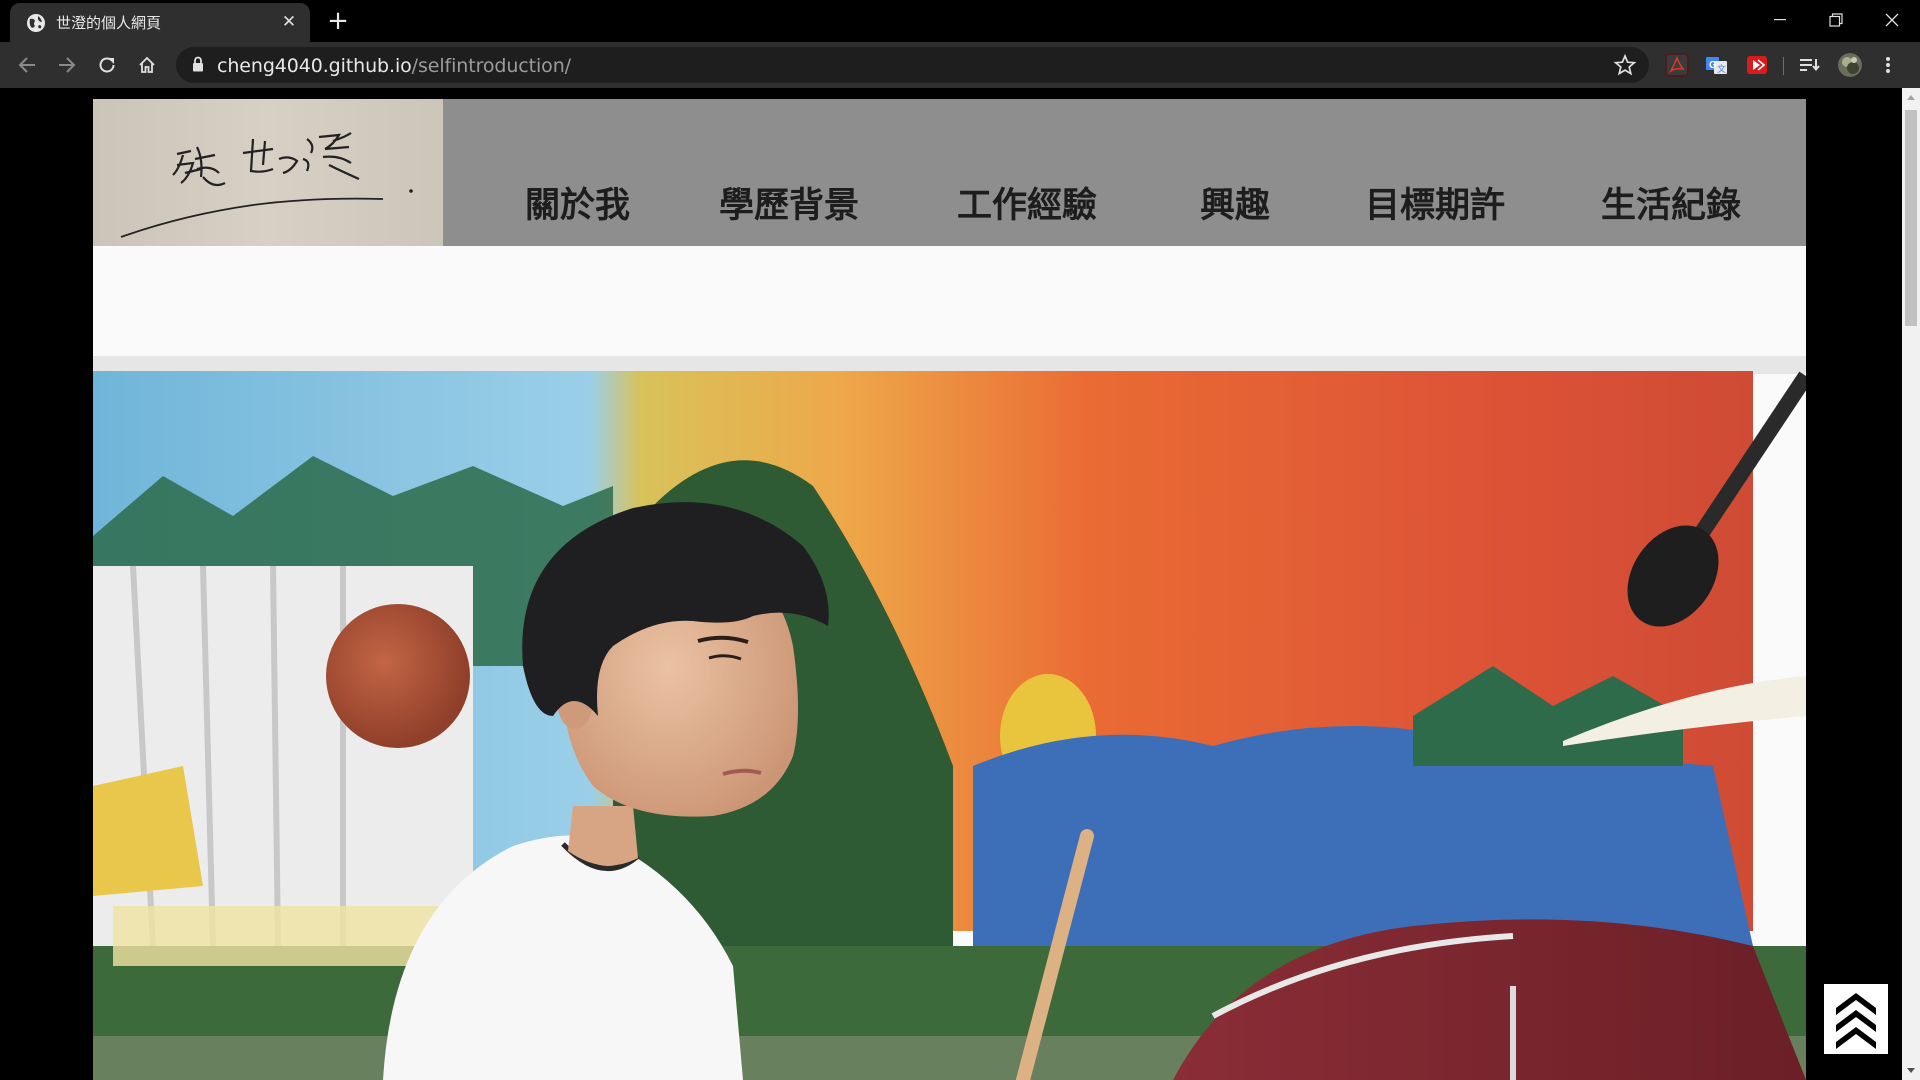 This screenshot has height=1080, width=1920. I want to click on svg-text: 文, so click(1721, 69).